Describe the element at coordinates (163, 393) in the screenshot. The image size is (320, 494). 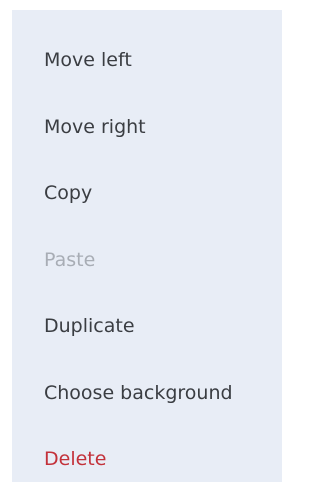
I see `menu-item-choose-background: Choose background` at that location.